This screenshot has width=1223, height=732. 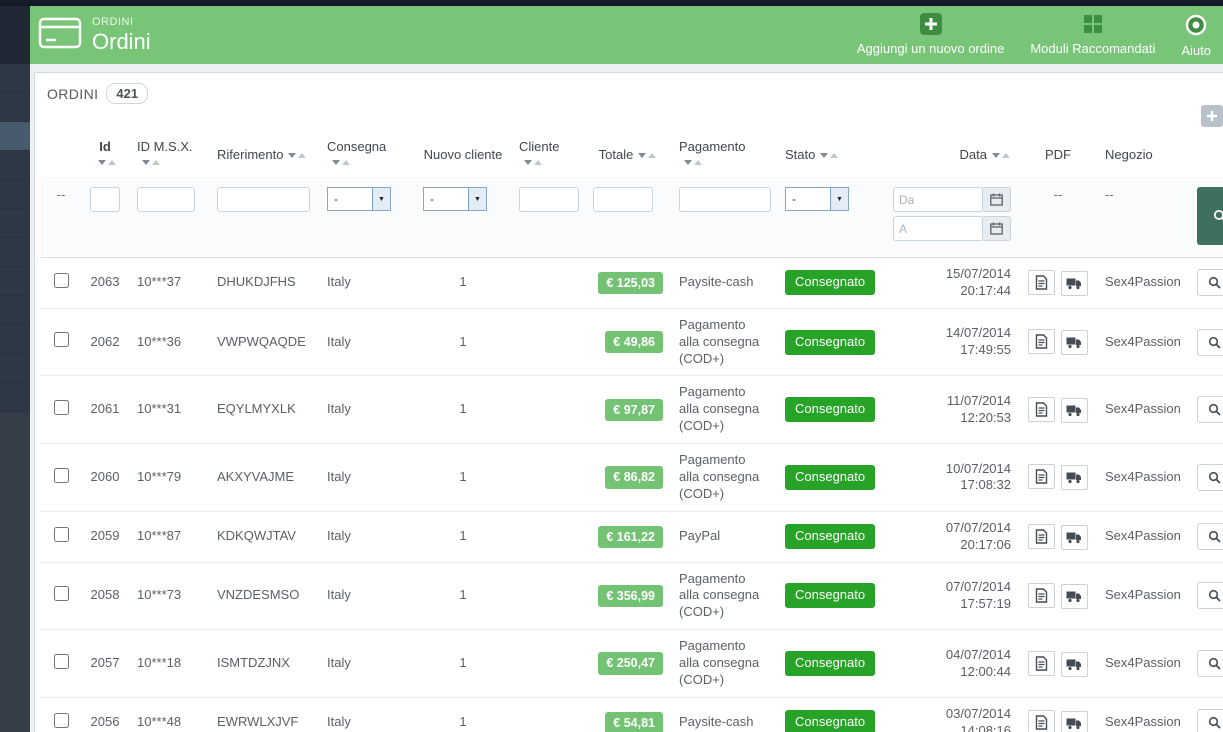 I want to click on cell-order-id: 2060, so click(x=105, y=477).